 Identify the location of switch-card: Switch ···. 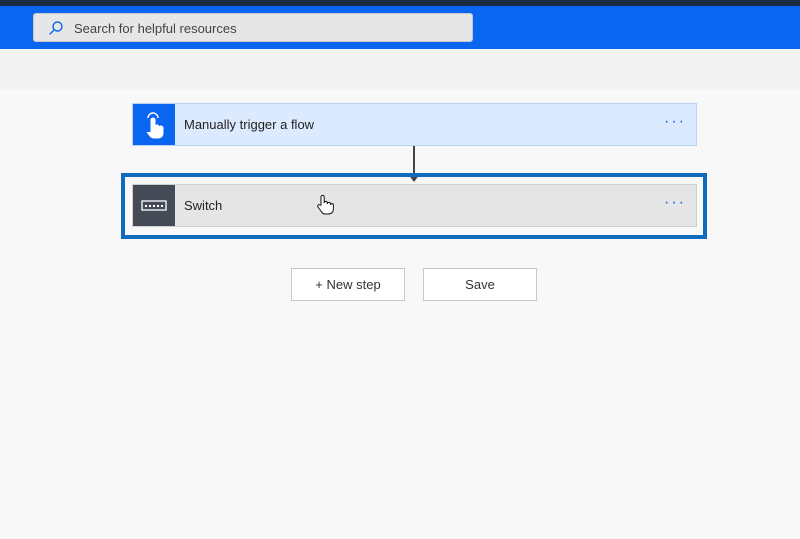
(414, 205).